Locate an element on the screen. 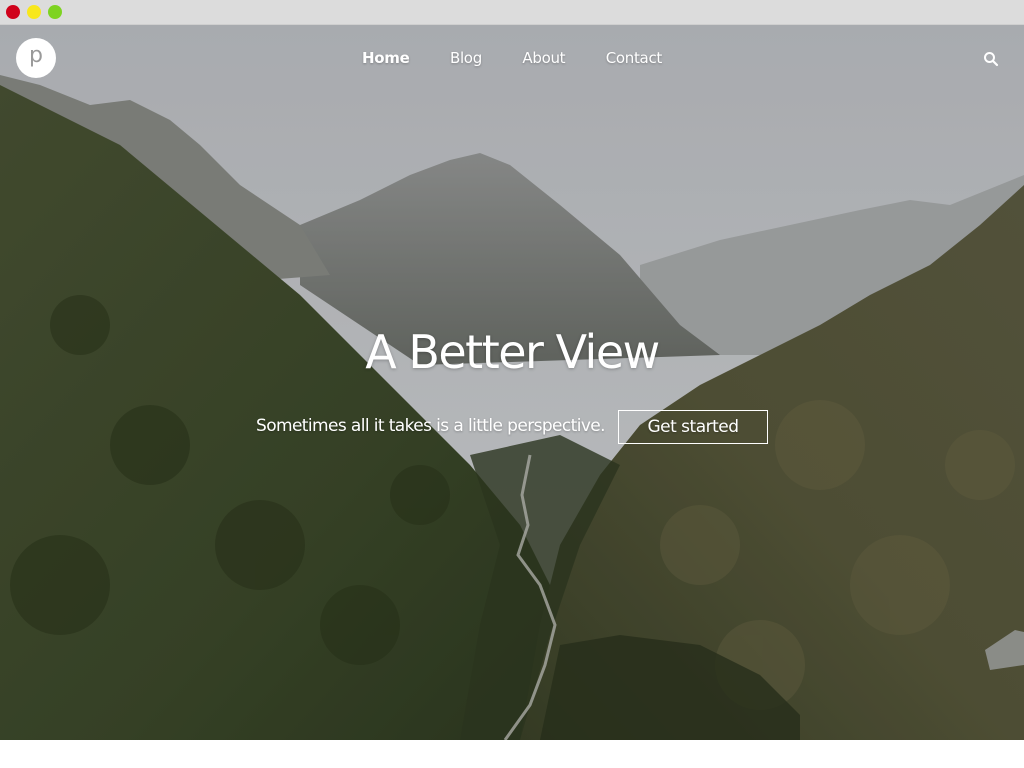  hero-title: A Better View is located at coordinates (512, 352).